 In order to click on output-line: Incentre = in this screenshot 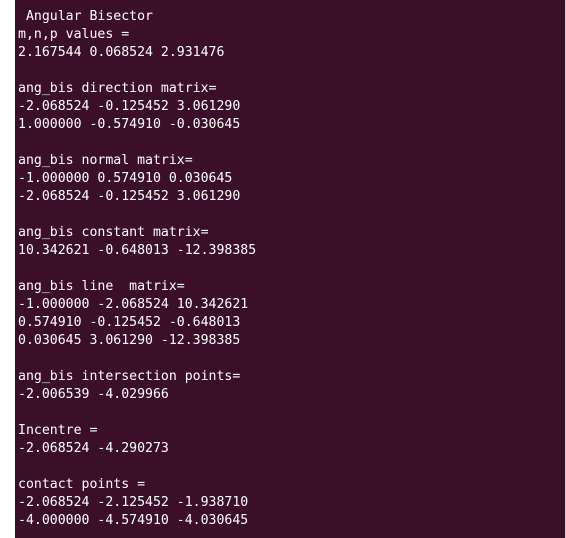, I will do `click(58, 430)`.